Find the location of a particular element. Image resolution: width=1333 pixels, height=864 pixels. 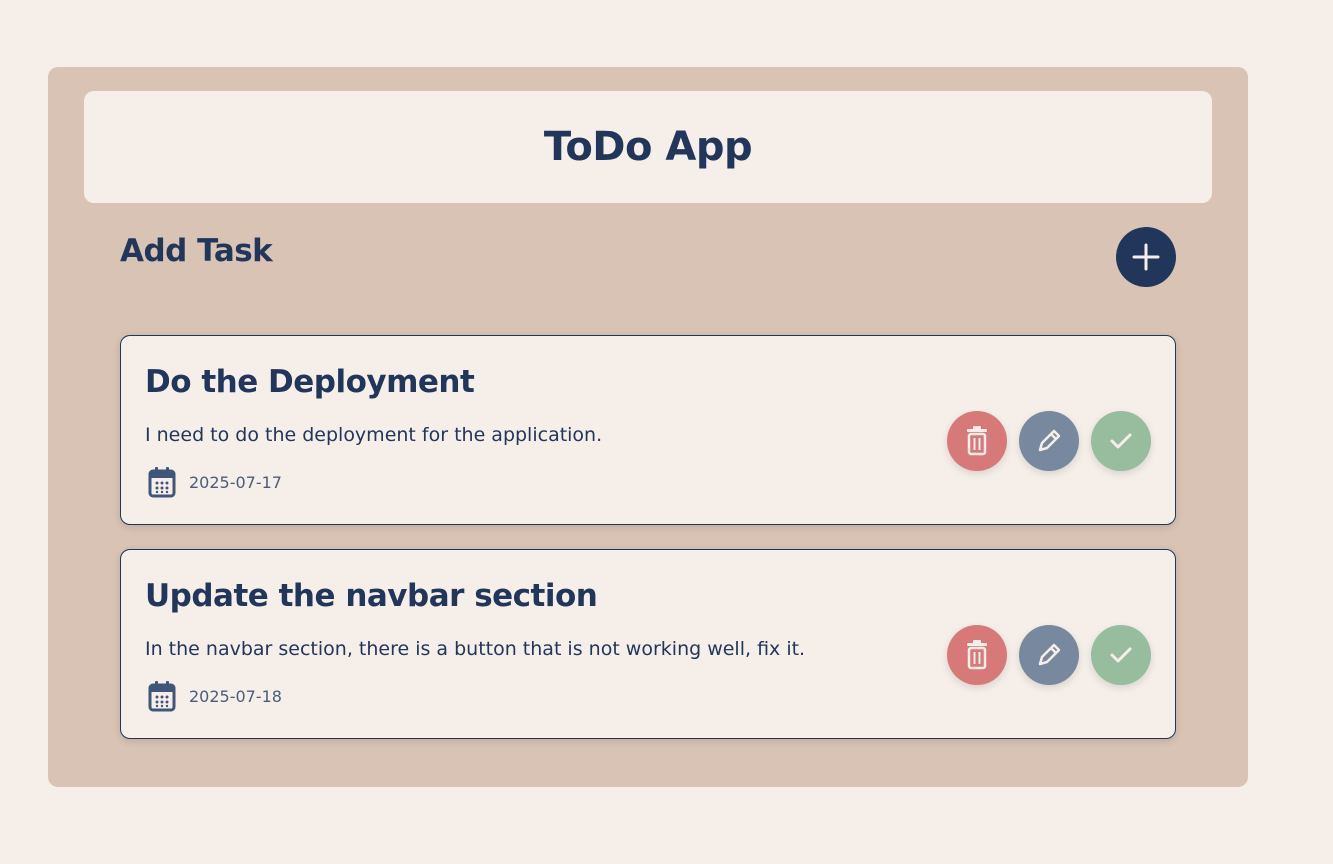

add-task-button is located at coordinates (1146, 257).